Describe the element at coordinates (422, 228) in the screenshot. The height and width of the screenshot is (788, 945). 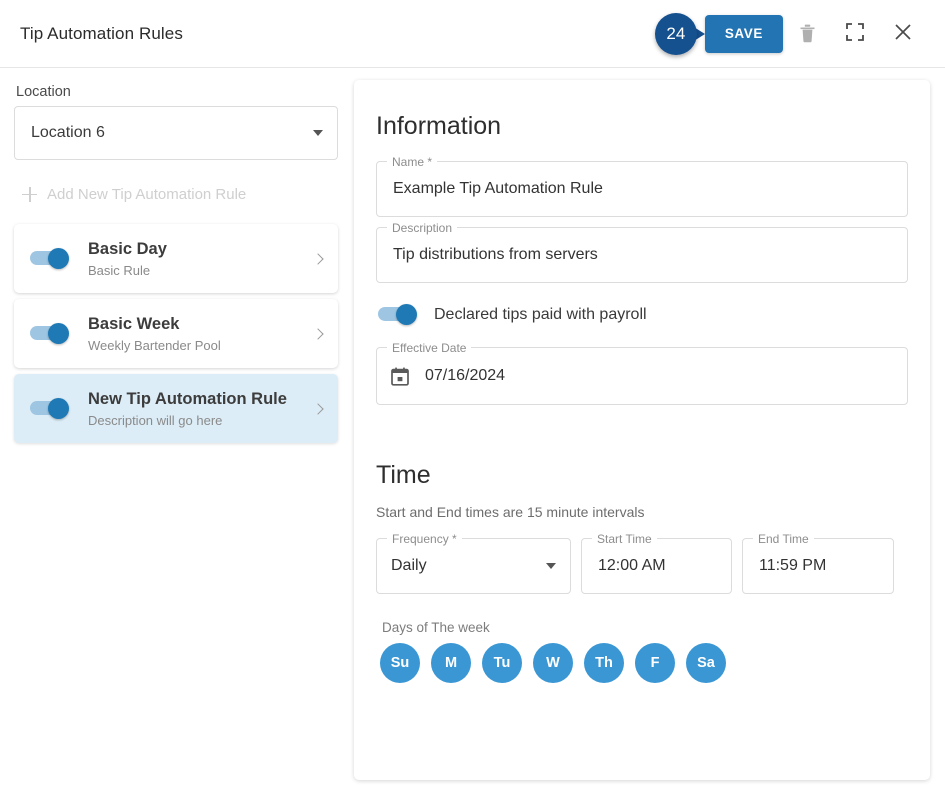
I see `description-field-label: Description` at that location.